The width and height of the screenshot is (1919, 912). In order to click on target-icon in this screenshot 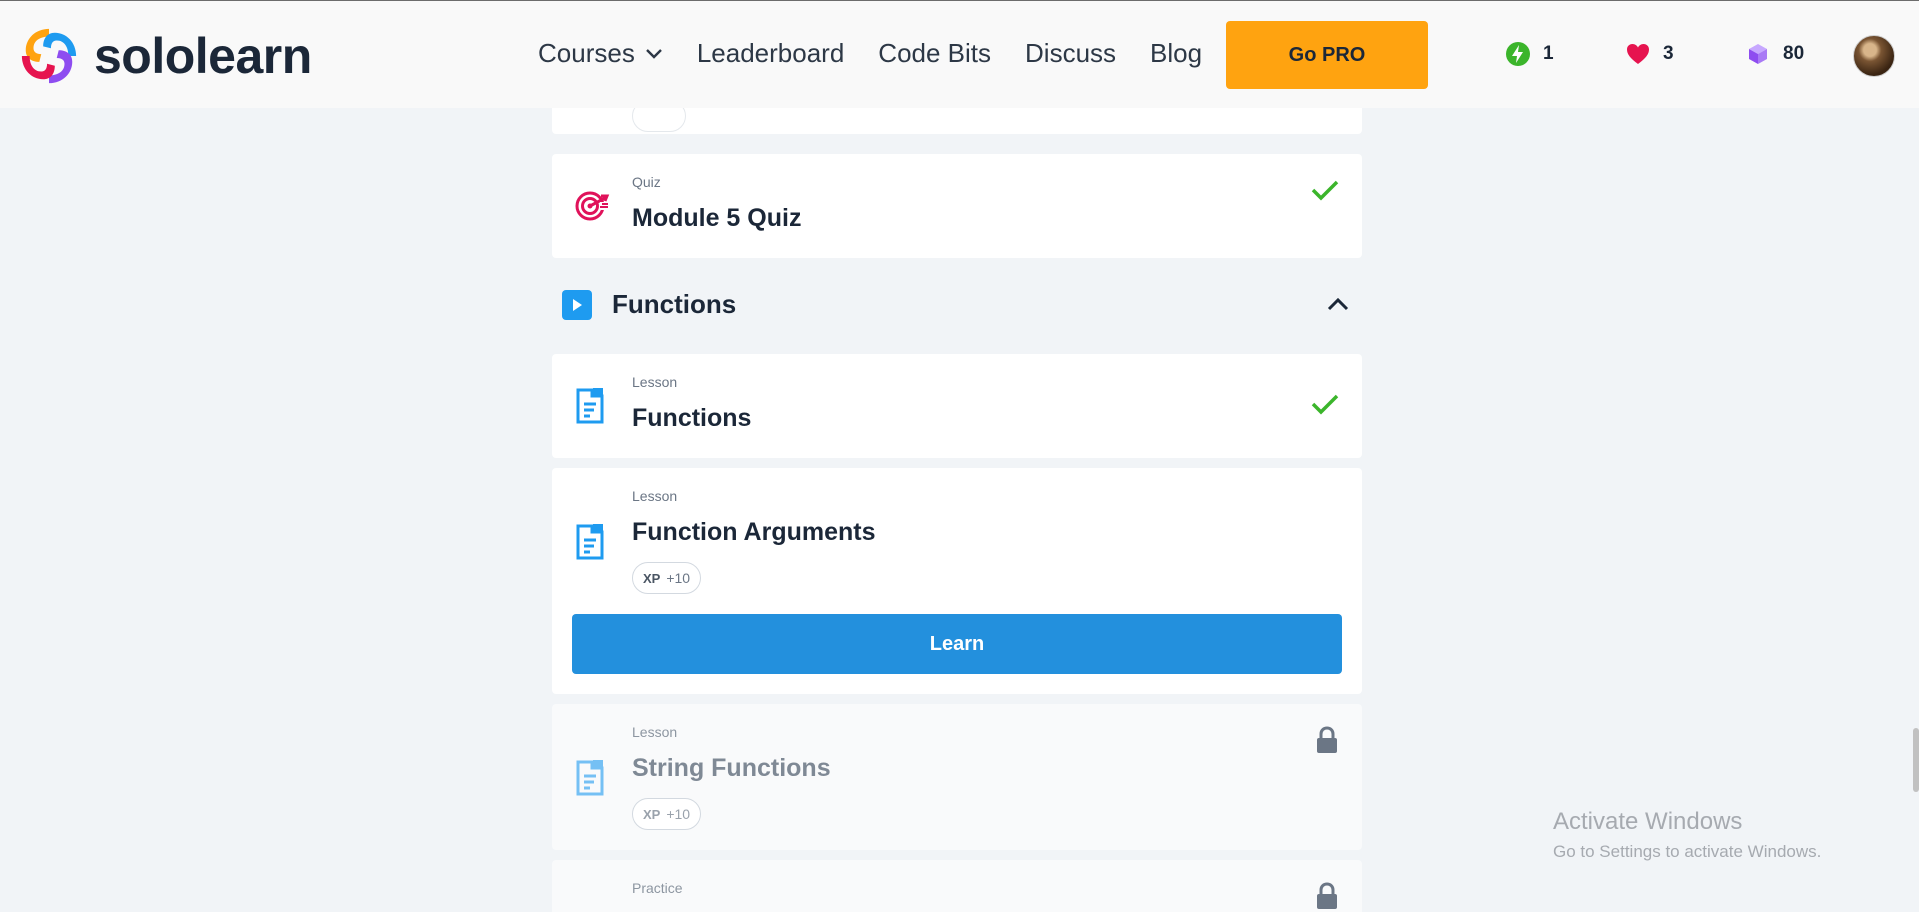, I will do `click(592, 206)`.